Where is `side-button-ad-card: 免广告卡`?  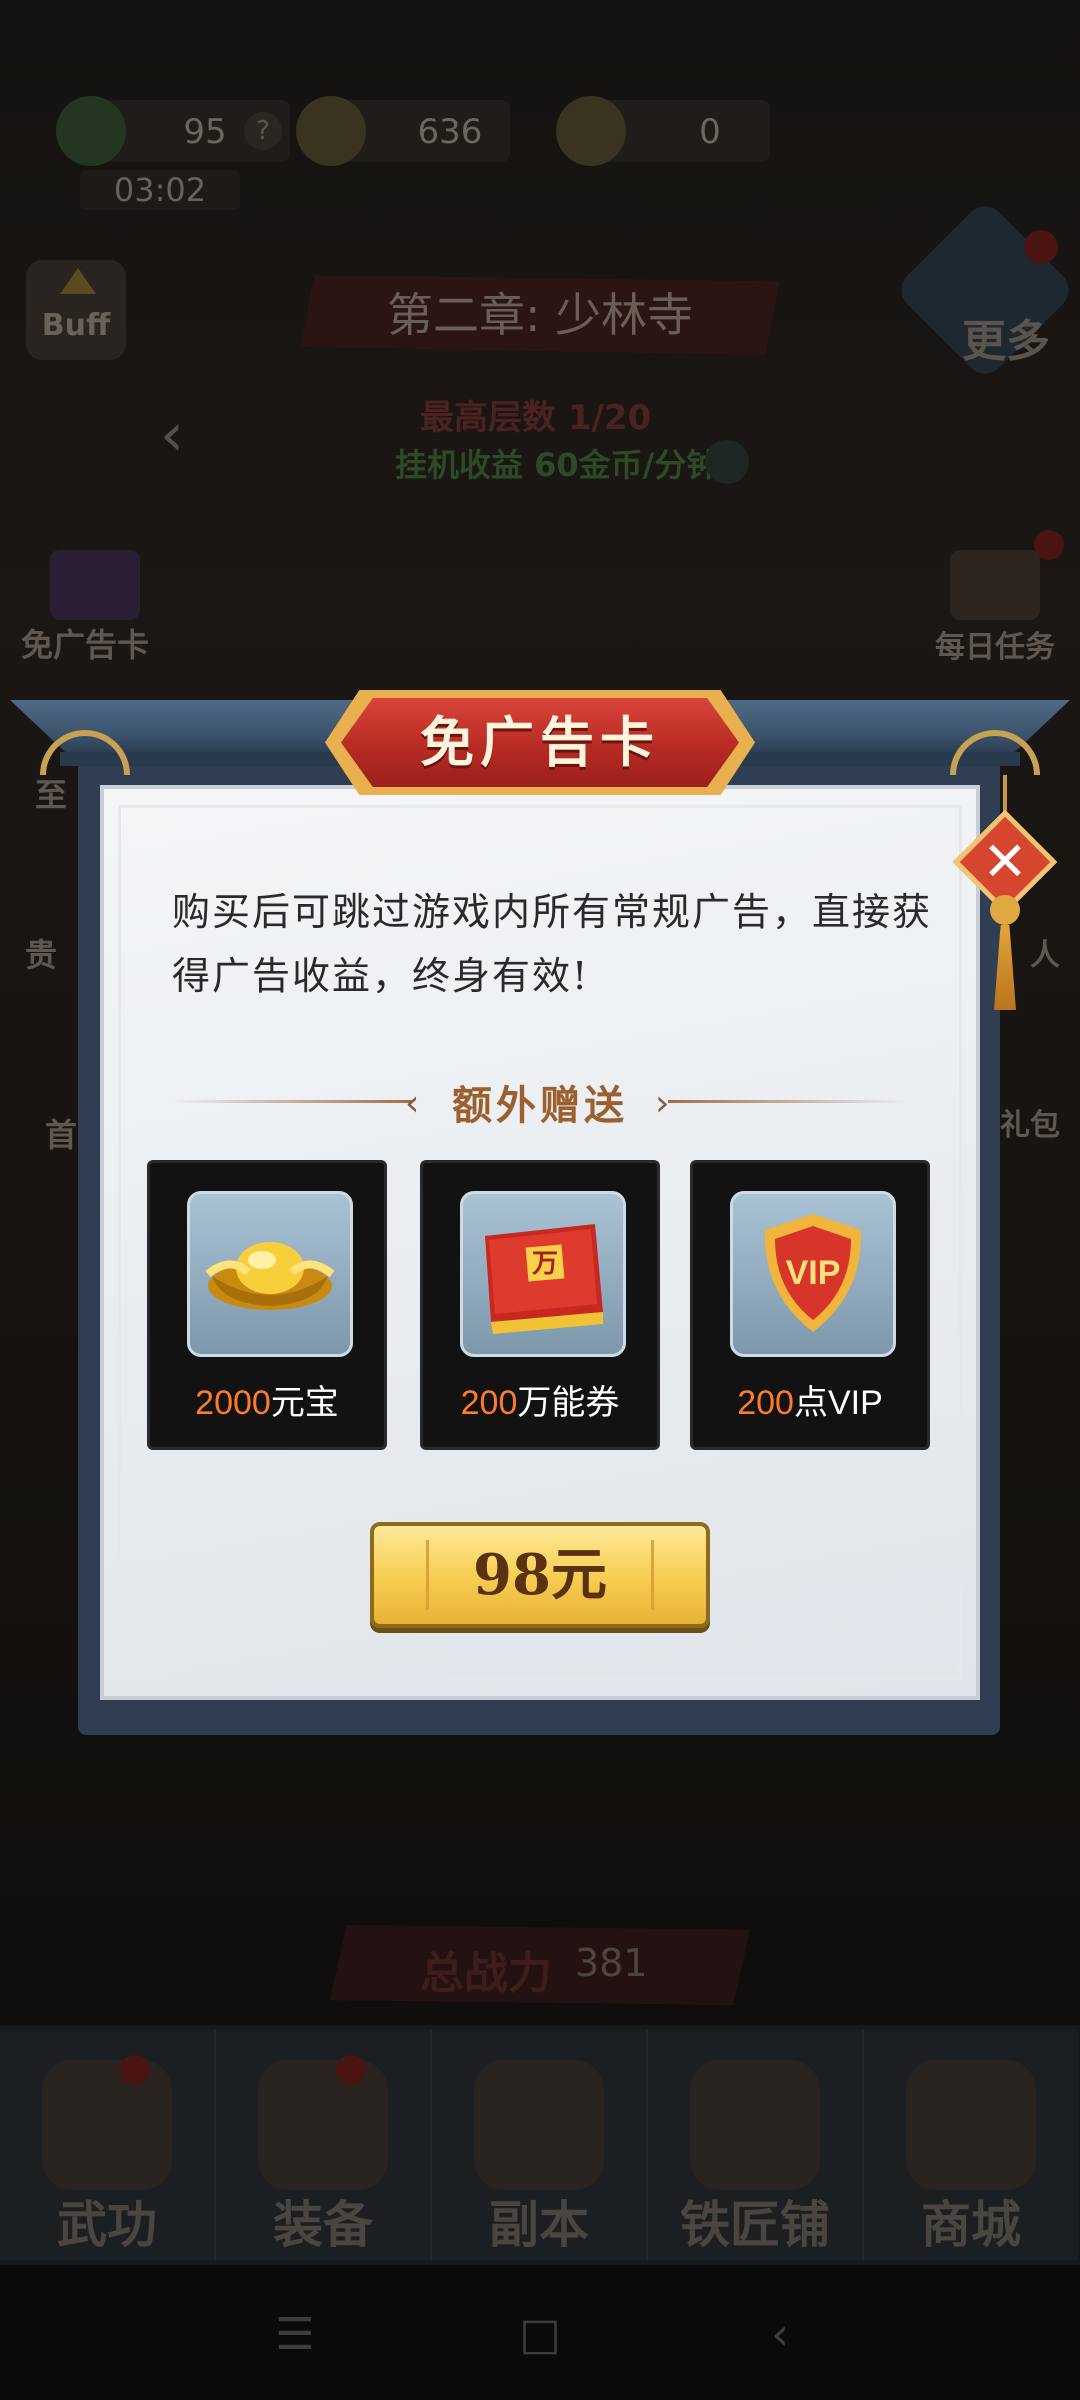
side-button-ad-card: 免广告卡 is located at coordinates (85, 607).